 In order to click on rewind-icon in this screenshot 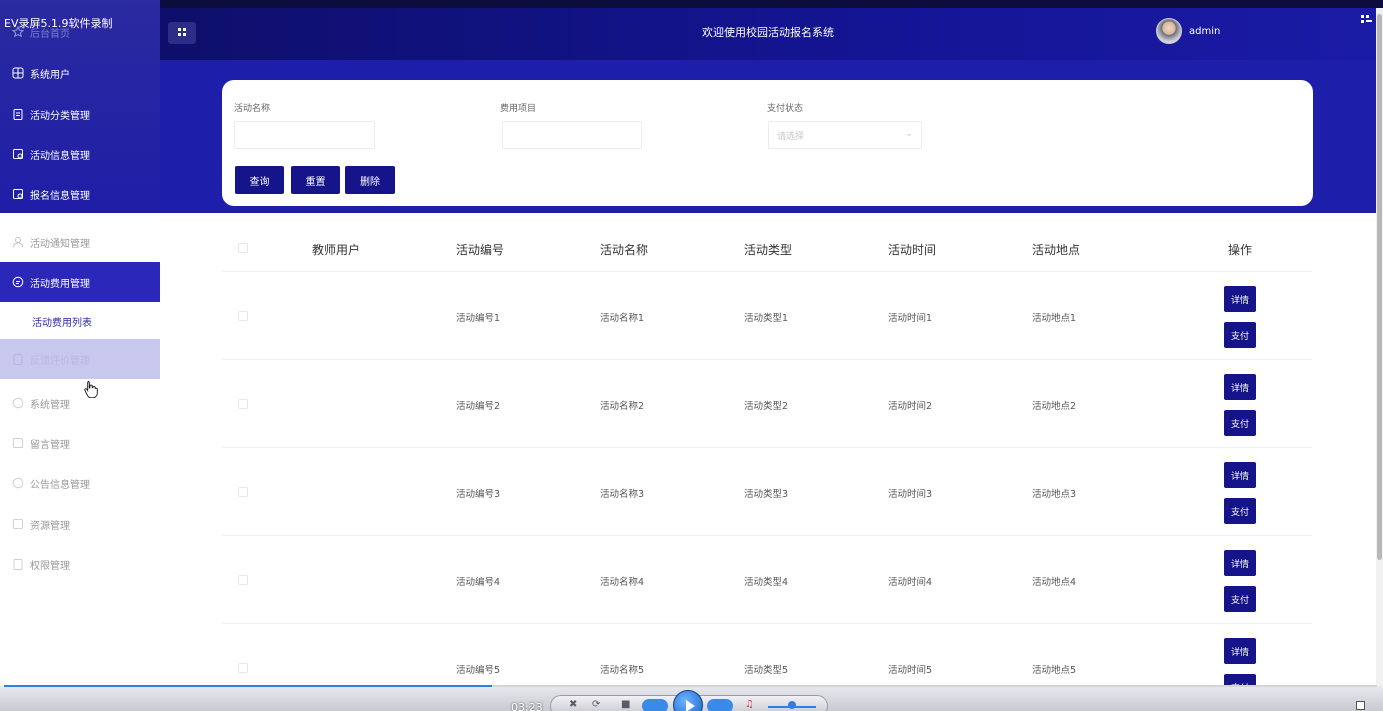, I will do `click(655, 705)`.